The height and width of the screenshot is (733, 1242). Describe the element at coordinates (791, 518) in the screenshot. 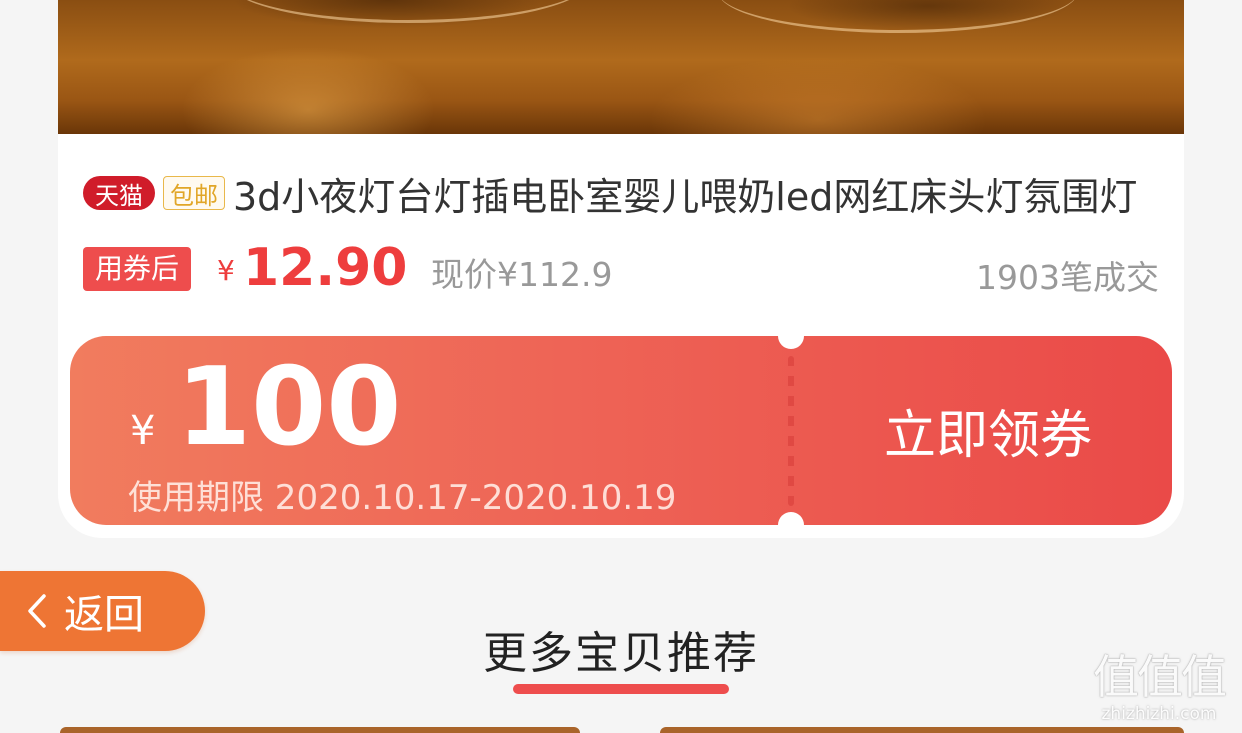

I see `coupon-notch-bottom` at that location.